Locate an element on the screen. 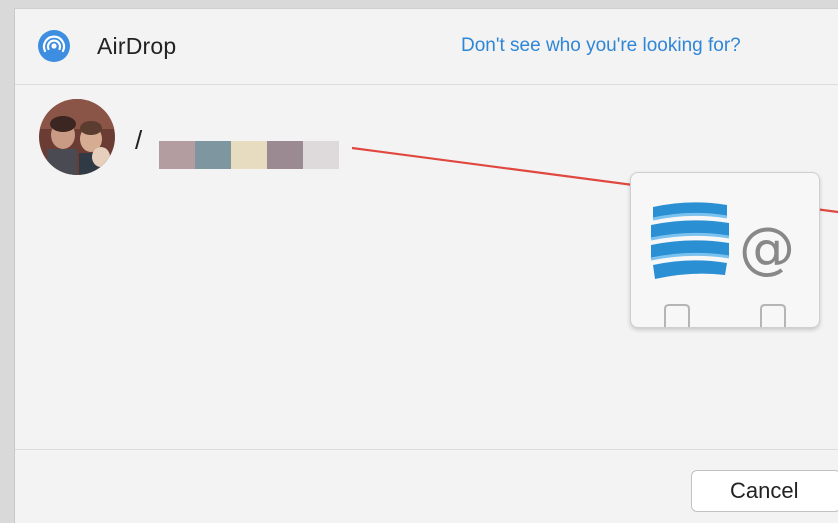 This screenshot has height=523, width=838. help-link: Don't see who you're looking for? is located at coordinates (601, 46).